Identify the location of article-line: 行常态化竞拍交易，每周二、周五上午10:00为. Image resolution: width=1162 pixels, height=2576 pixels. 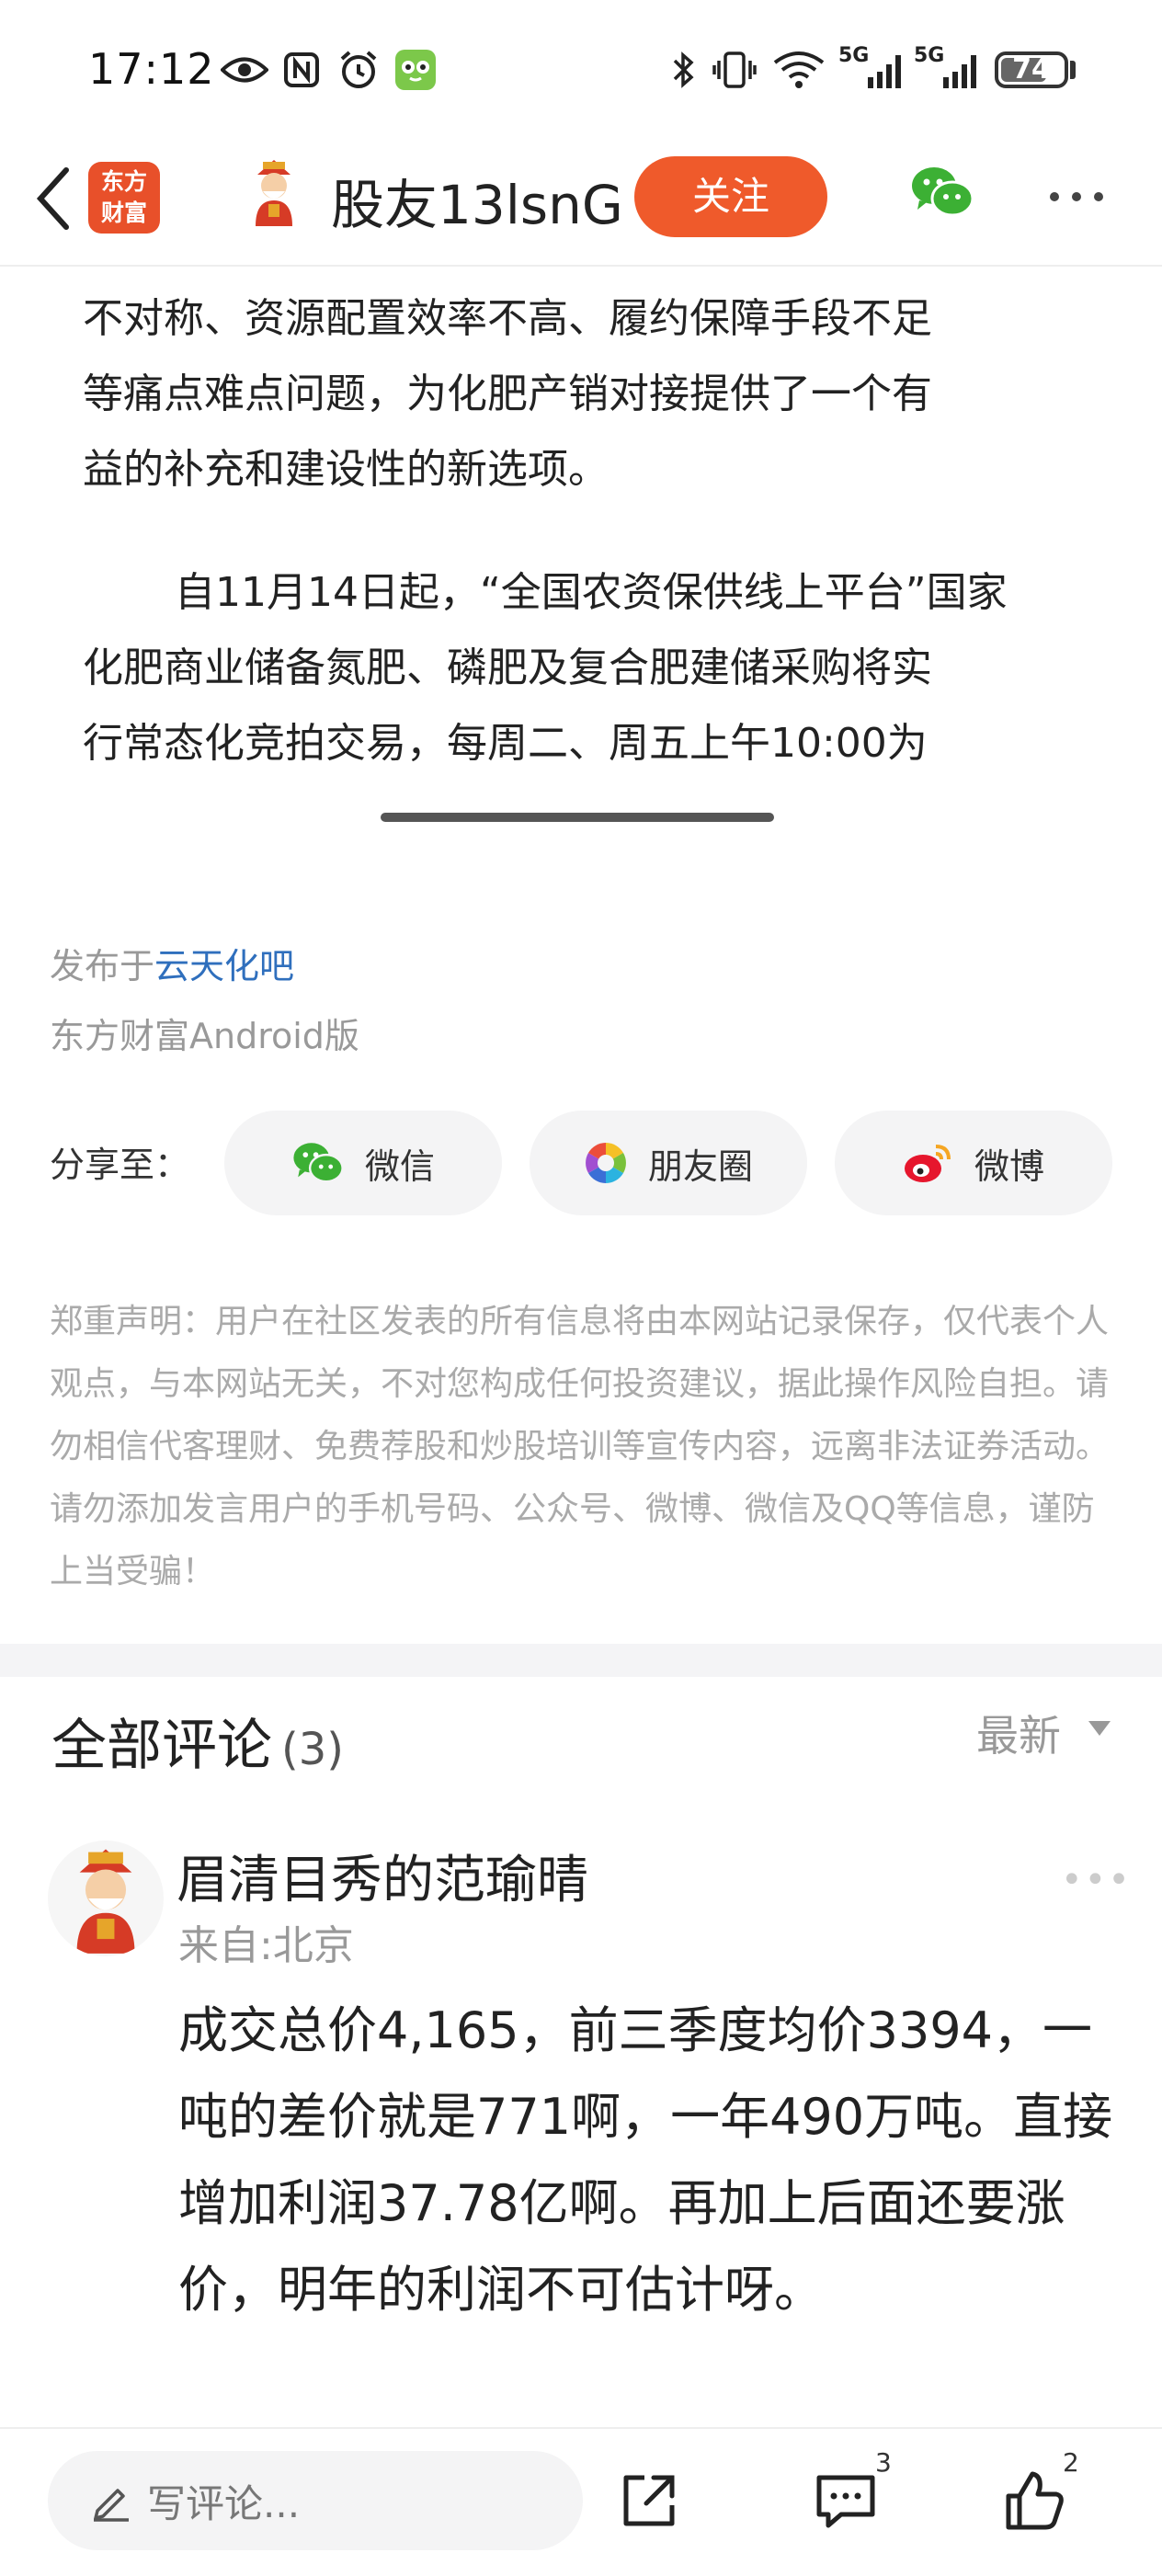
(505, 743).